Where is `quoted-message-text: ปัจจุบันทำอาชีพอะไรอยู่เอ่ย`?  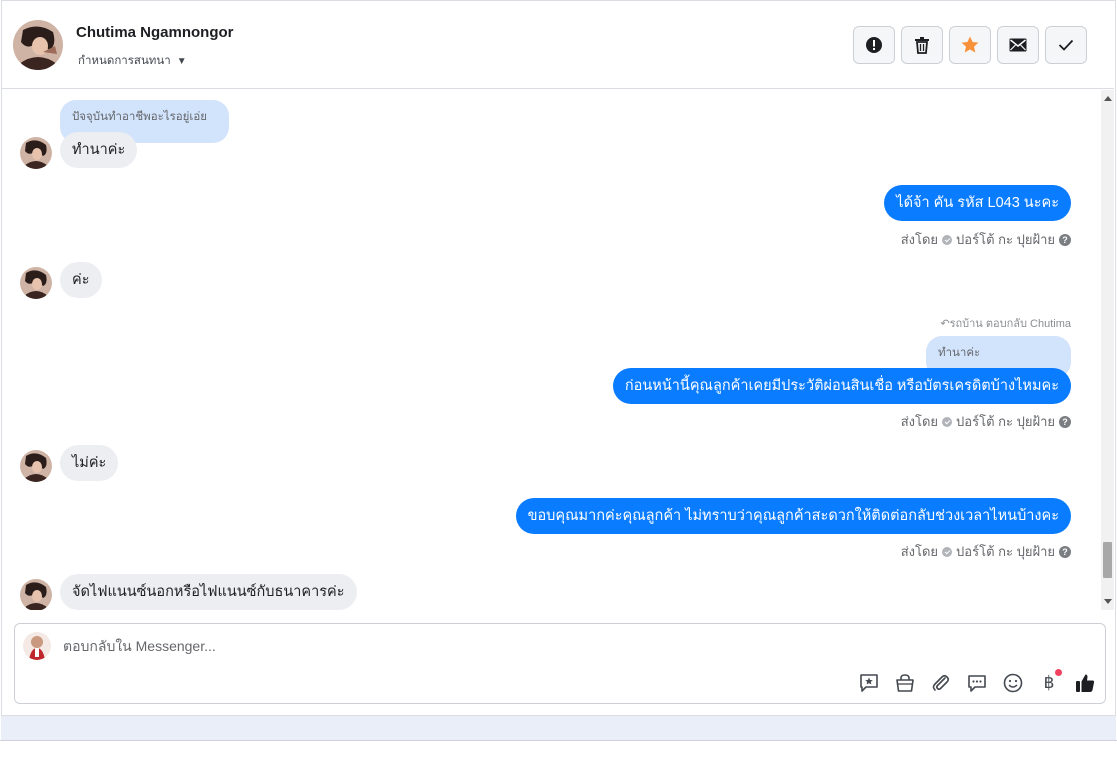 quoted-message-text: ปัจจุบันทำอาชีพอะไรอยู่เอ่ย is located at coordinates (139, 117).